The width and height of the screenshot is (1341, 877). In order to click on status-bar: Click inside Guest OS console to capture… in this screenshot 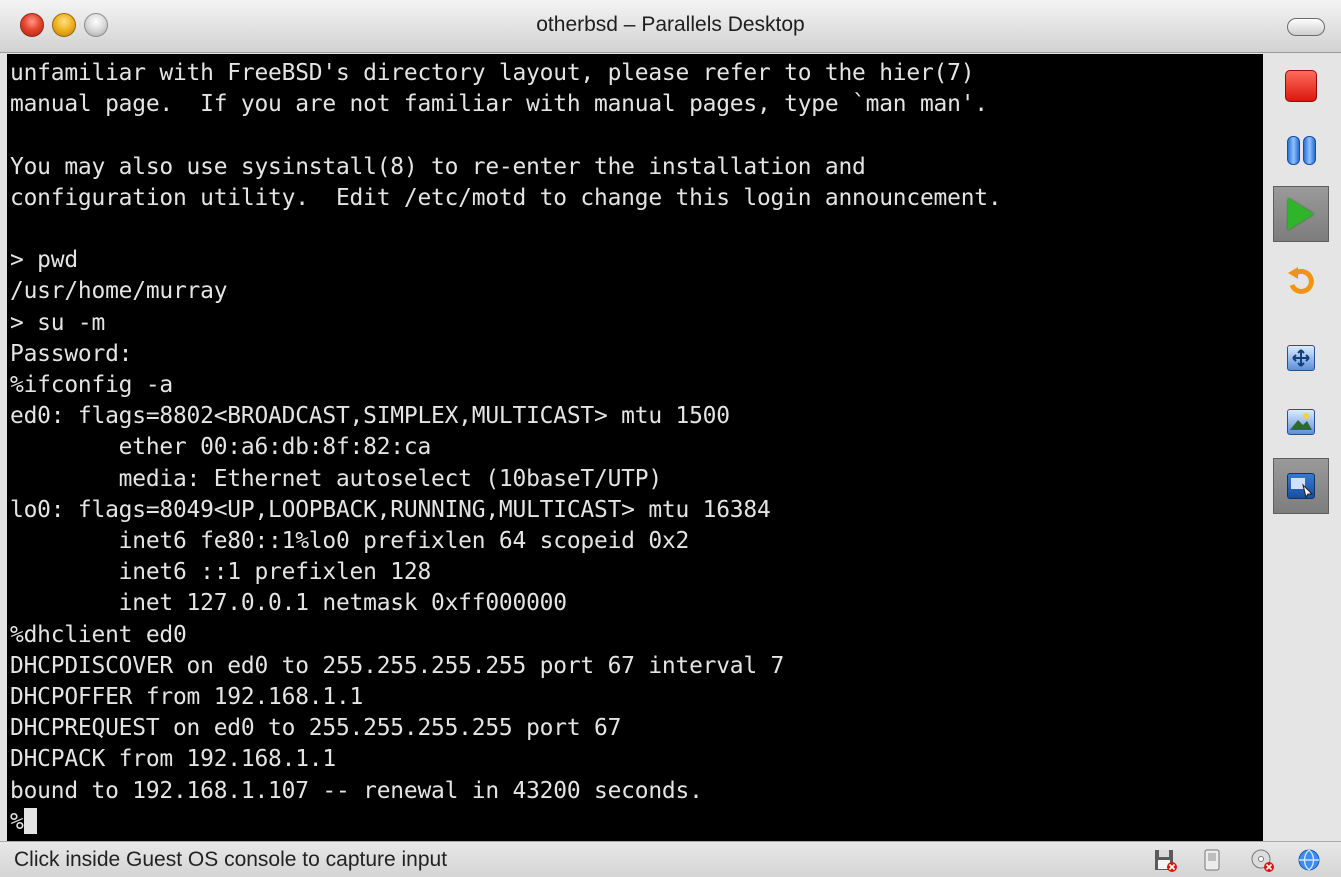, I will do `click(670, 859)`.